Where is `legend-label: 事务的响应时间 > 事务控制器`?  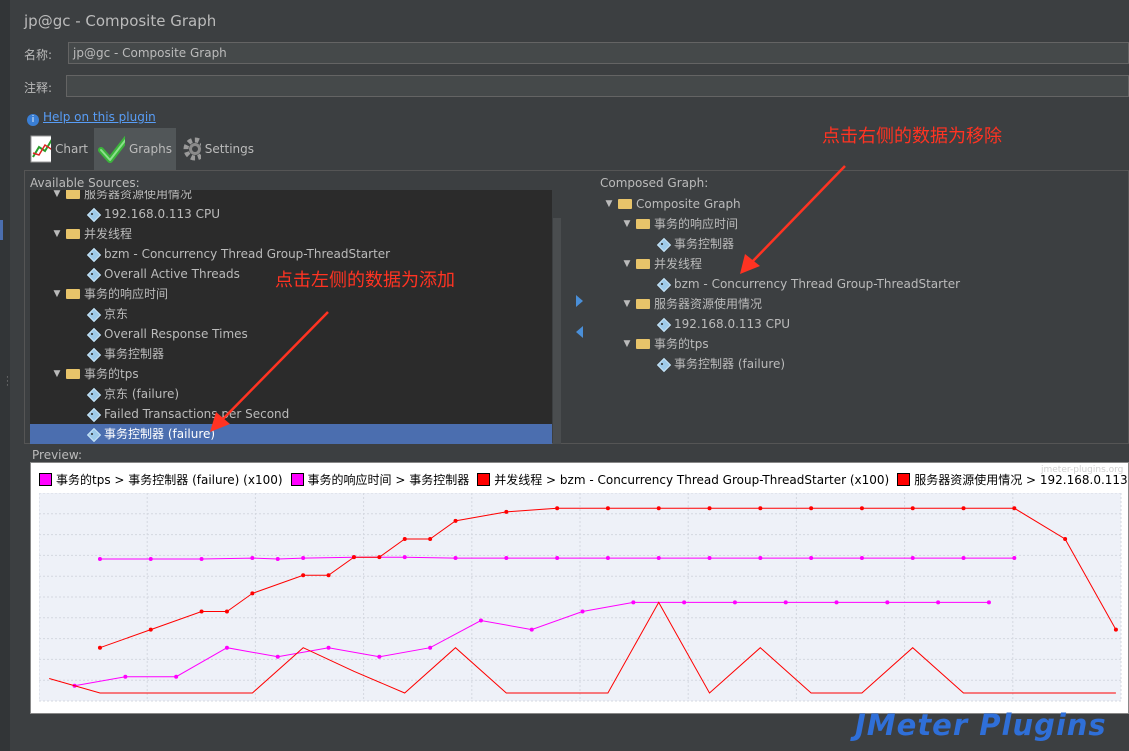
legend-label: 事务的响应时间 > 事务控制器 is located at coordinates (388, 480).